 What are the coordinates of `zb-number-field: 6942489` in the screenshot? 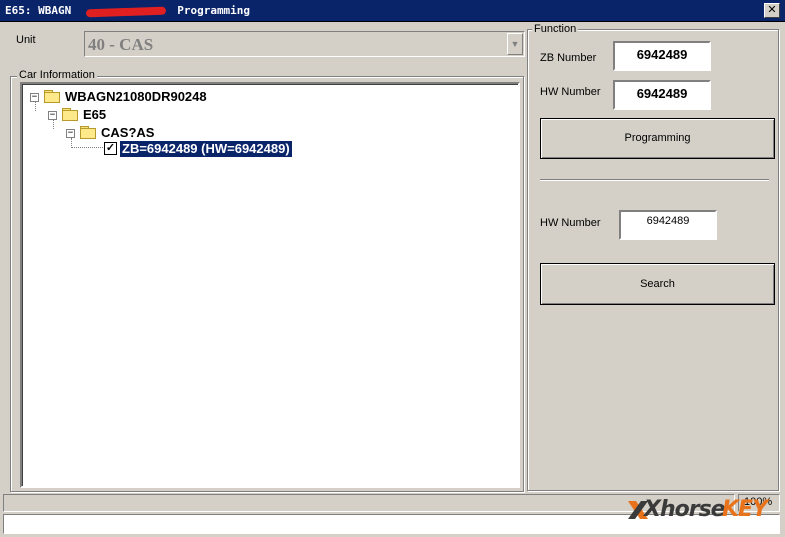 It's located at (662, 56).